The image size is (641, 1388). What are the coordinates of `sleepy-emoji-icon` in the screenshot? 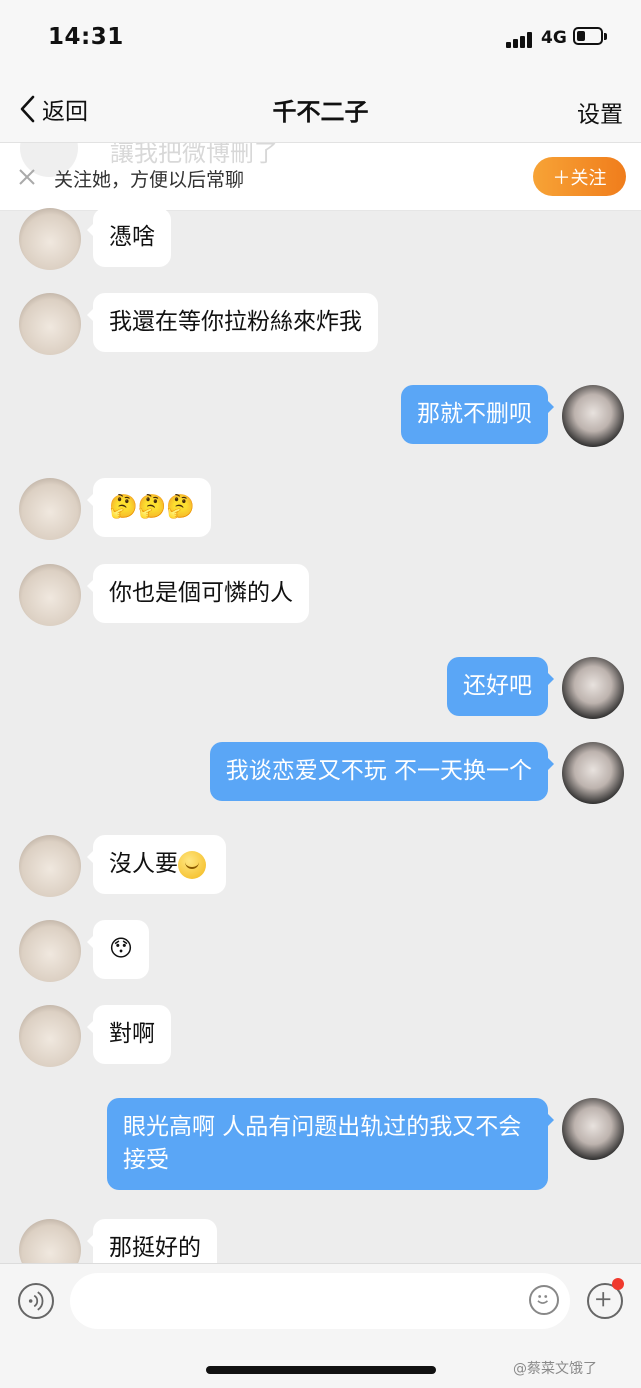 It's located at (192, 864).